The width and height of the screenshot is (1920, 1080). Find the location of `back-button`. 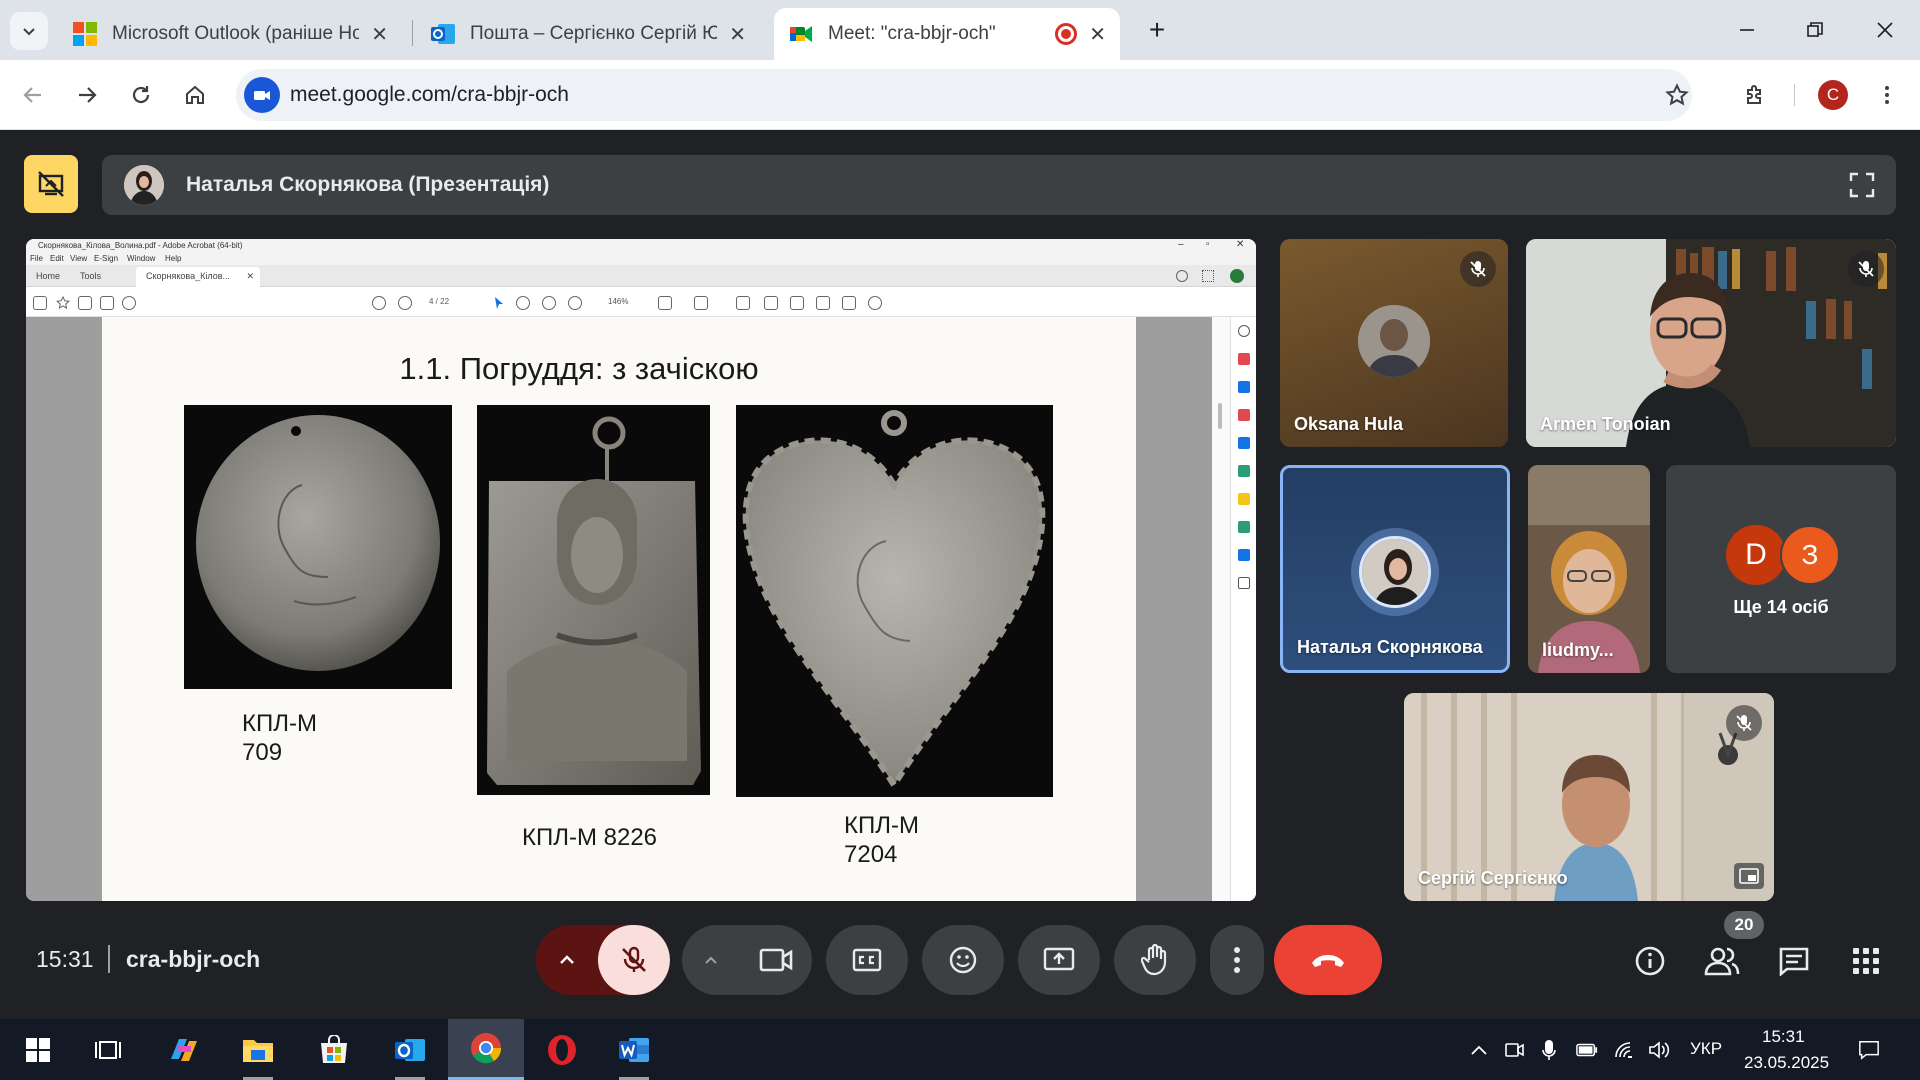

back-button is located at coordinates (33, 95).